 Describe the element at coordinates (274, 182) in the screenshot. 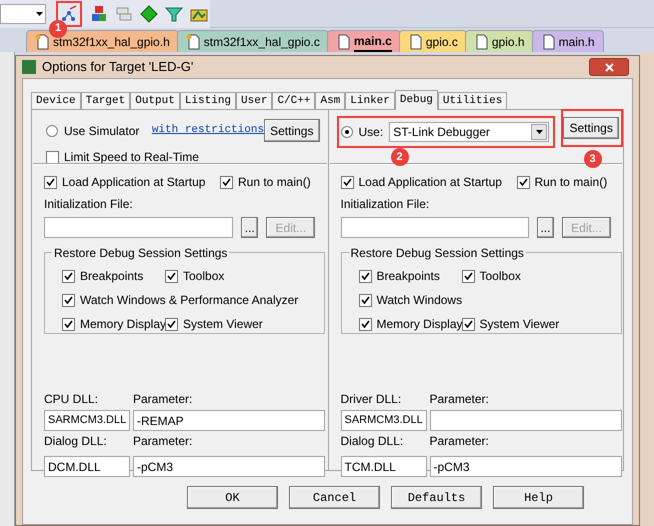

I see `checkbox-label: Run to main()` at that location.